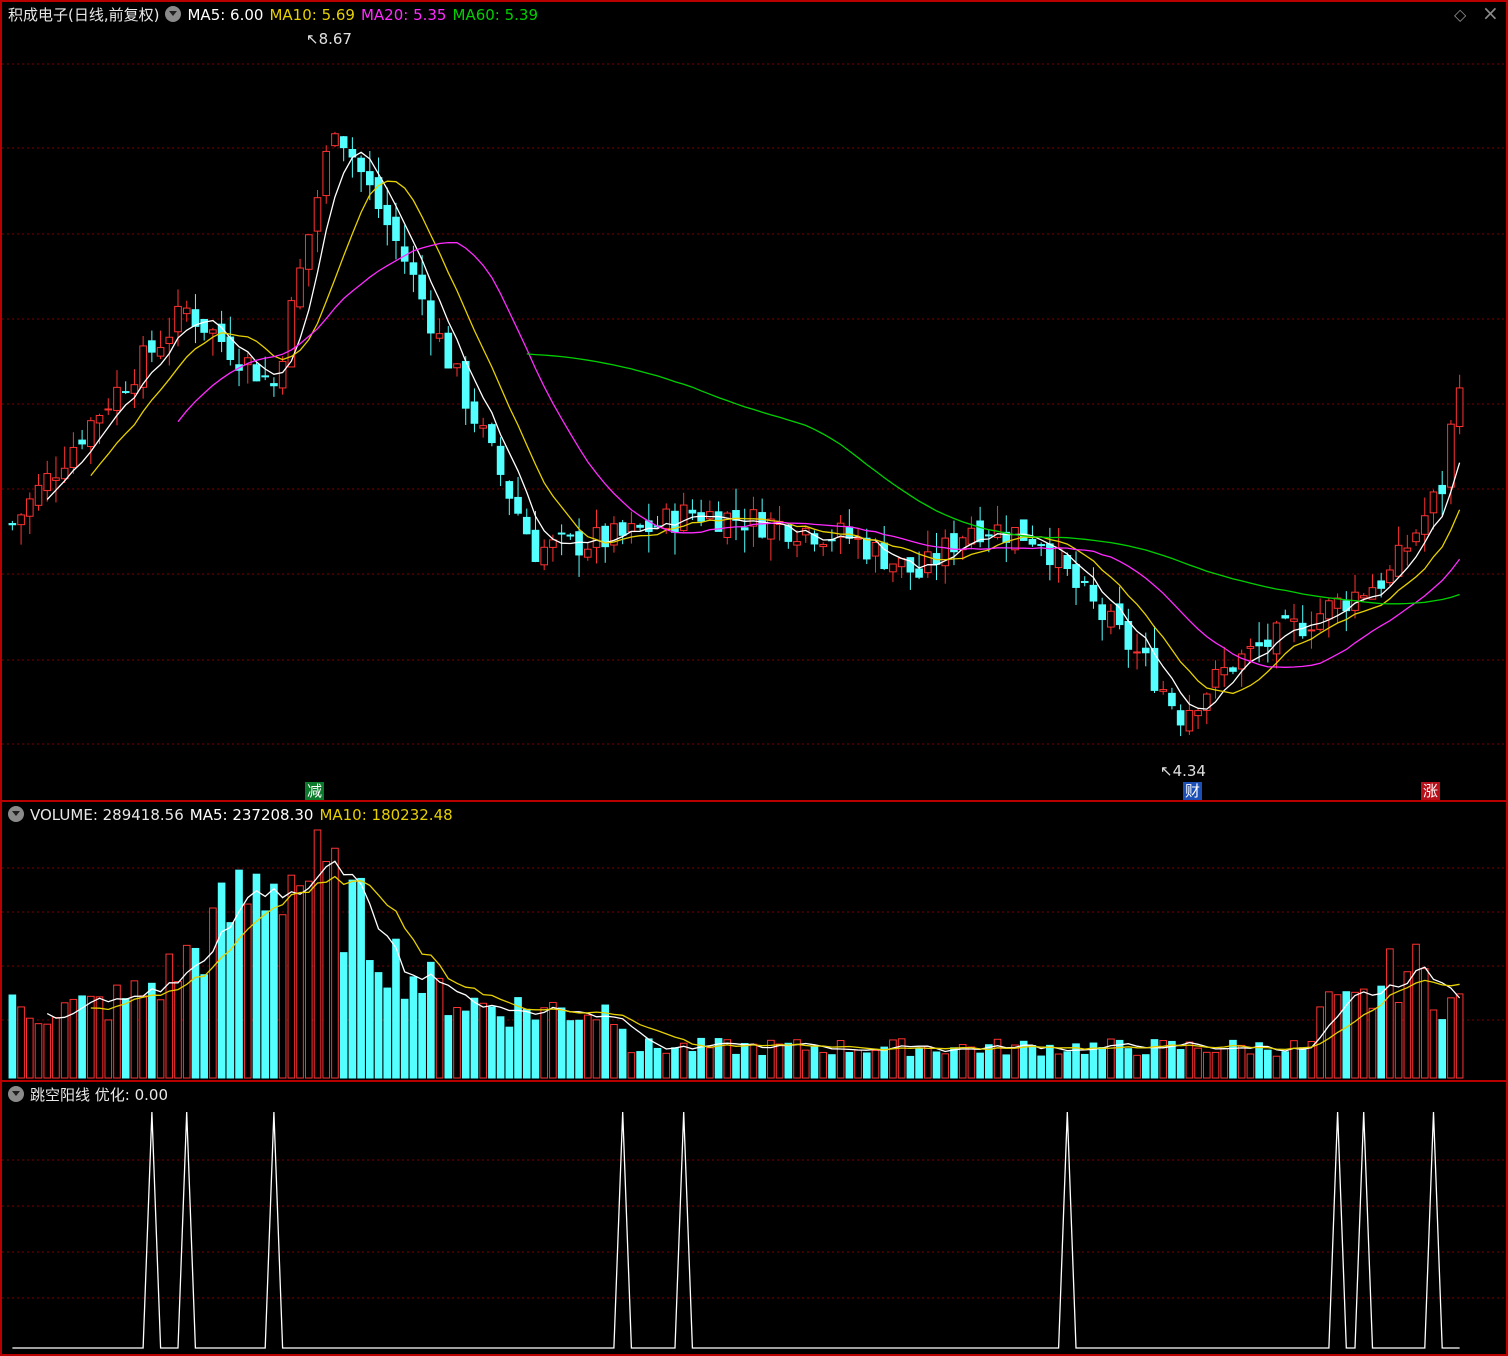 This screenshot has height=1356, width=1508. What do you see at coordinates (84, 15) in the screenshot?
I see `stock-title: 积成电子(日线,前复权)` at bounding box center [84, 15].